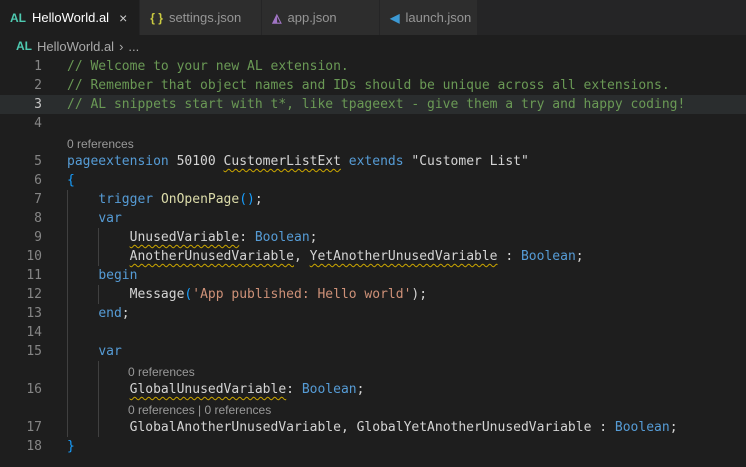 The width and height of the screenshot is (746, 467). I want to click on keyword: pageextension, so click(118, 161).